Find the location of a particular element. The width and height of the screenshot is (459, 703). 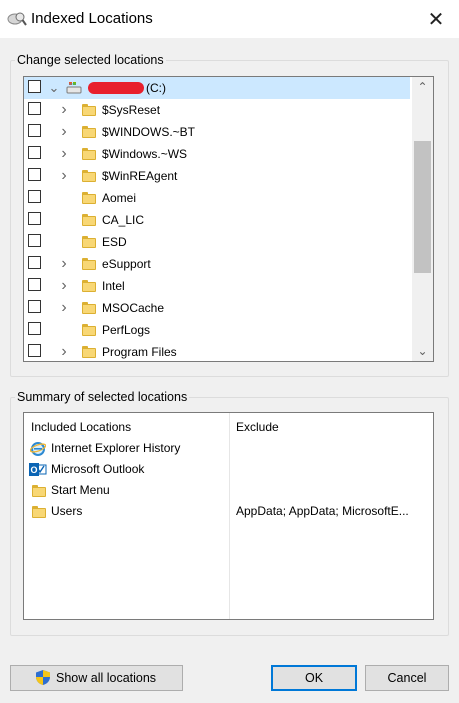

scroll-up-arrow: ⌃ is located at coordinates (422, 87).